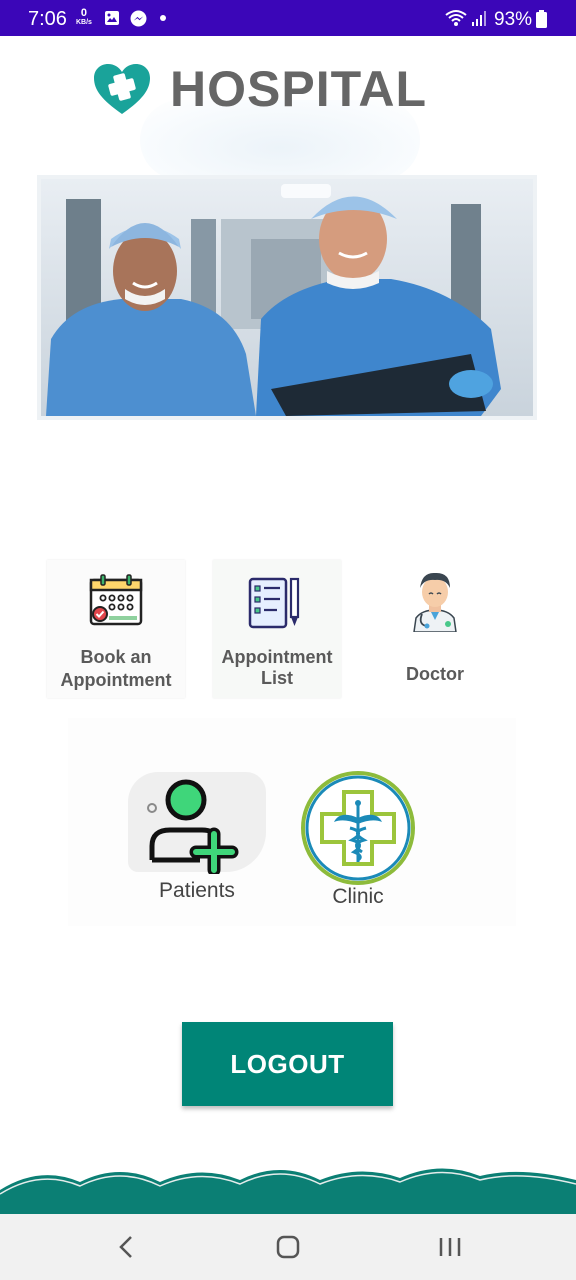 The image size is (576, 1280). Describe the element at coordinates (287, 1064) in the screenshot. I see `logout-button: LOGOUT` at that location.